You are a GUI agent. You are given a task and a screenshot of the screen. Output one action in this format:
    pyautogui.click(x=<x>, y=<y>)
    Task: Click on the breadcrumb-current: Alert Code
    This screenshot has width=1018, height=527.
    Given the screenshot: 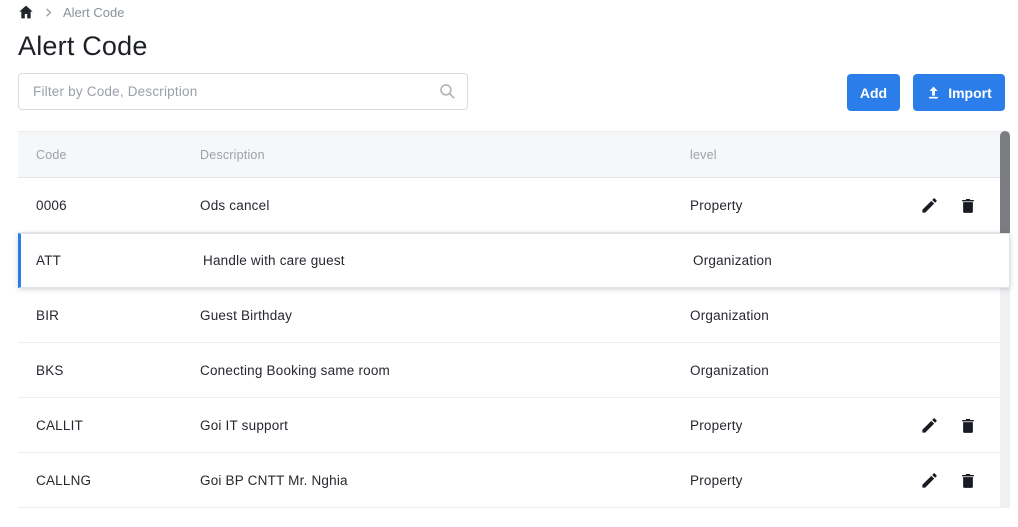 What is the action you would take?
    pyautogui.click(x=93, y=12)
    